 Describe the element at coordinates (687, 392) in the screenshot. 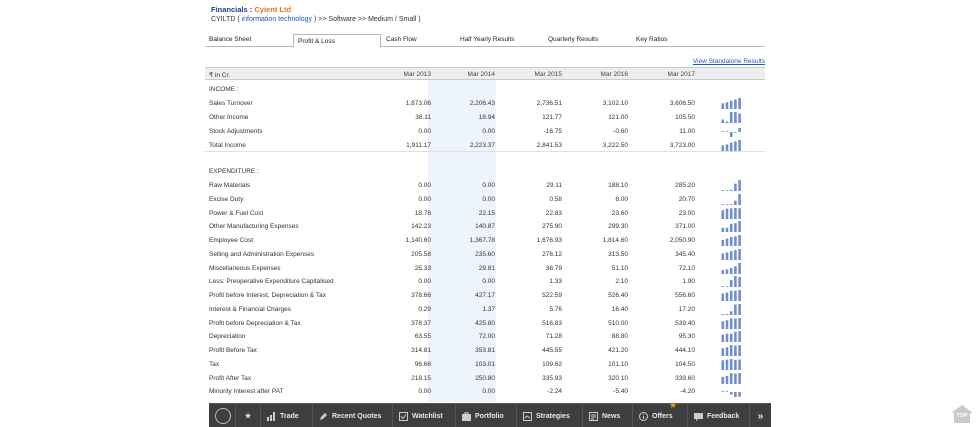

I see `row-value: -4.20` at that location.